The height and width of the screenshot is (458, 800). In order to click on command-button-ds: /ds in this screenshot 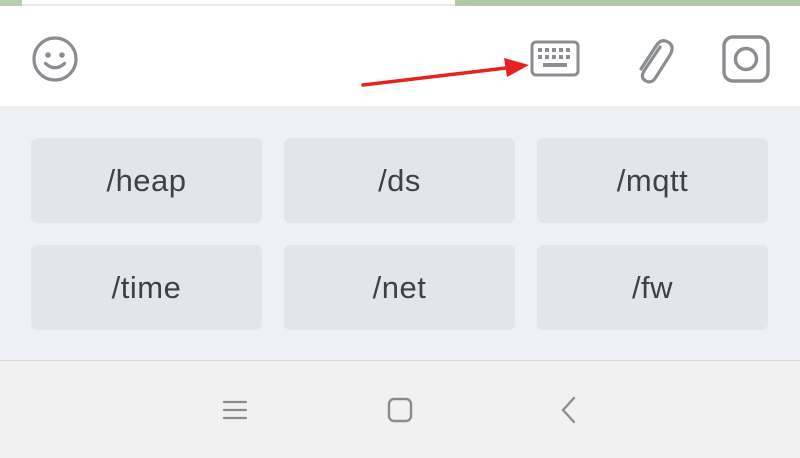, I will do `click(399, 180)`.